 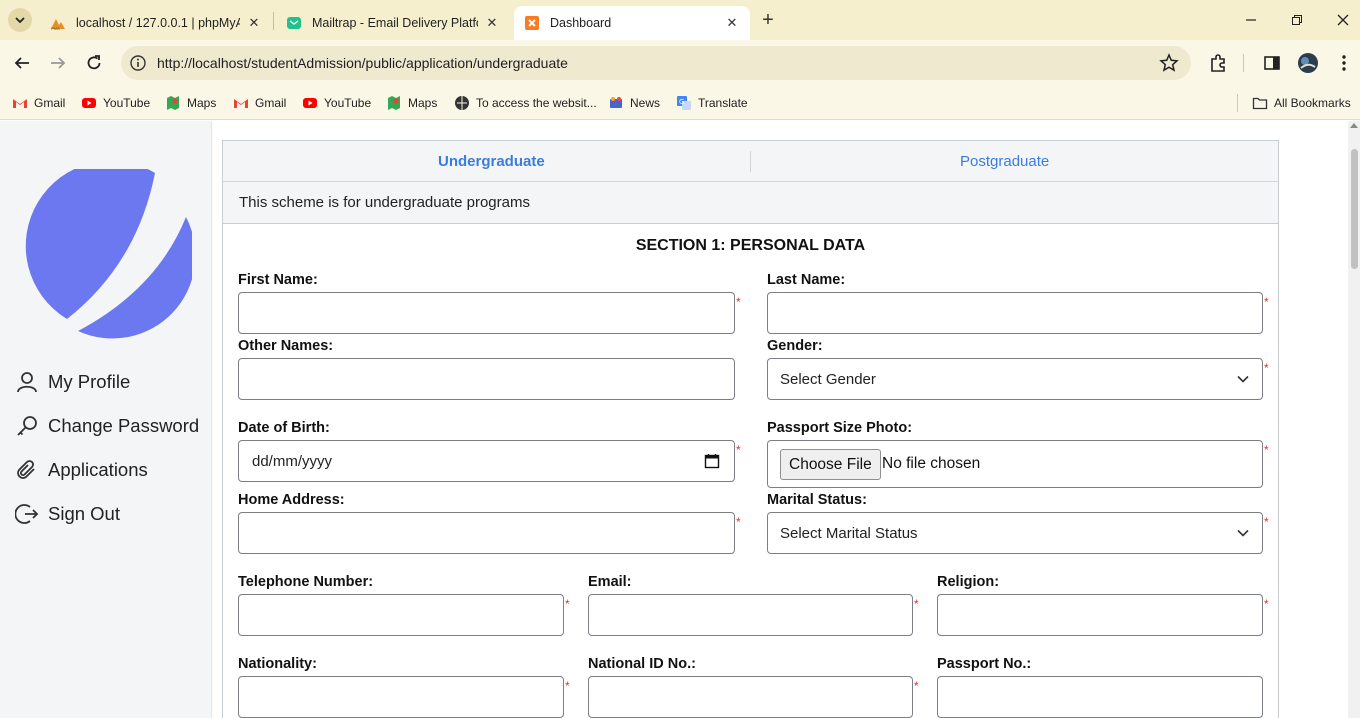 I want to click on scrollbar-thumb, so click(x=1354, y=209).